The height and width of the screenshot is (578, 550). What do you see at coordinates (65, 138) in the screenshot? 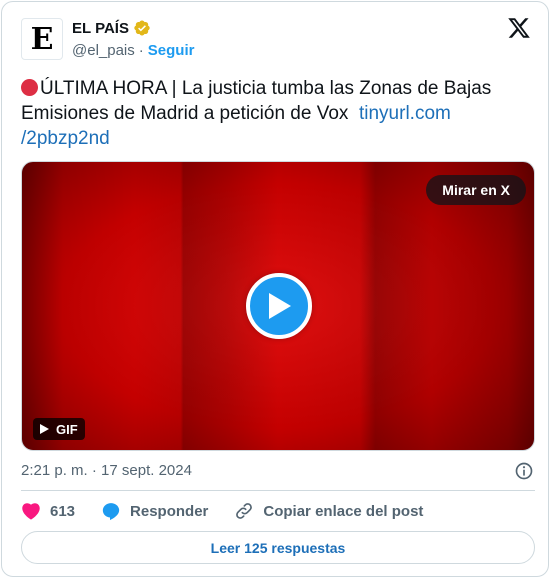
I see `tweet-link-part2: /2pbzp2nd` at bounding box center [65, 138].